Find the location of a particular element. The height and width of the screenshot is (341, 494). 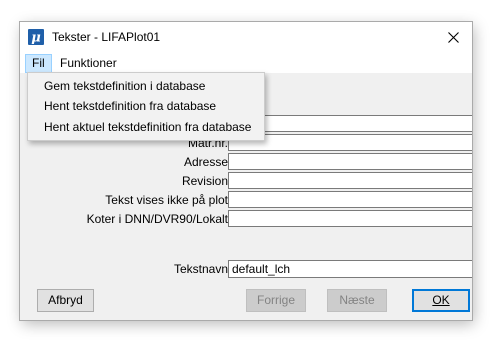

close-icon is located at coordinates (453, 37).